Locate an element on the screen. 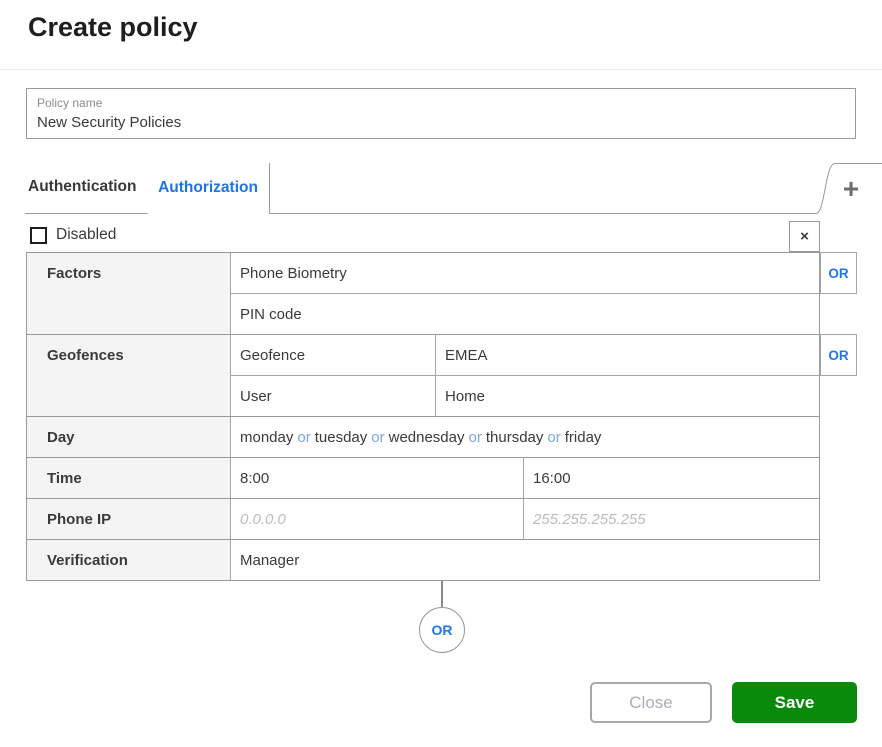 The image size is (882, 747). rule-label-time: Time is located at coordinates (129, 478).